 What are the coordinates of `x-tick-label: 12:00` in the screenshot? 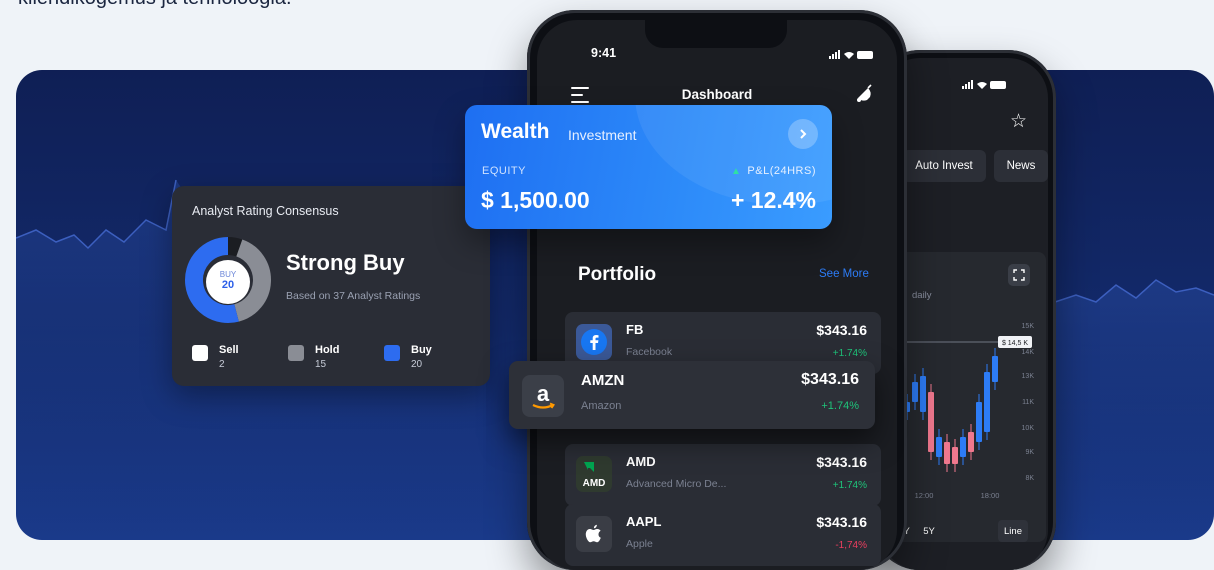 It's located at (924, 495).